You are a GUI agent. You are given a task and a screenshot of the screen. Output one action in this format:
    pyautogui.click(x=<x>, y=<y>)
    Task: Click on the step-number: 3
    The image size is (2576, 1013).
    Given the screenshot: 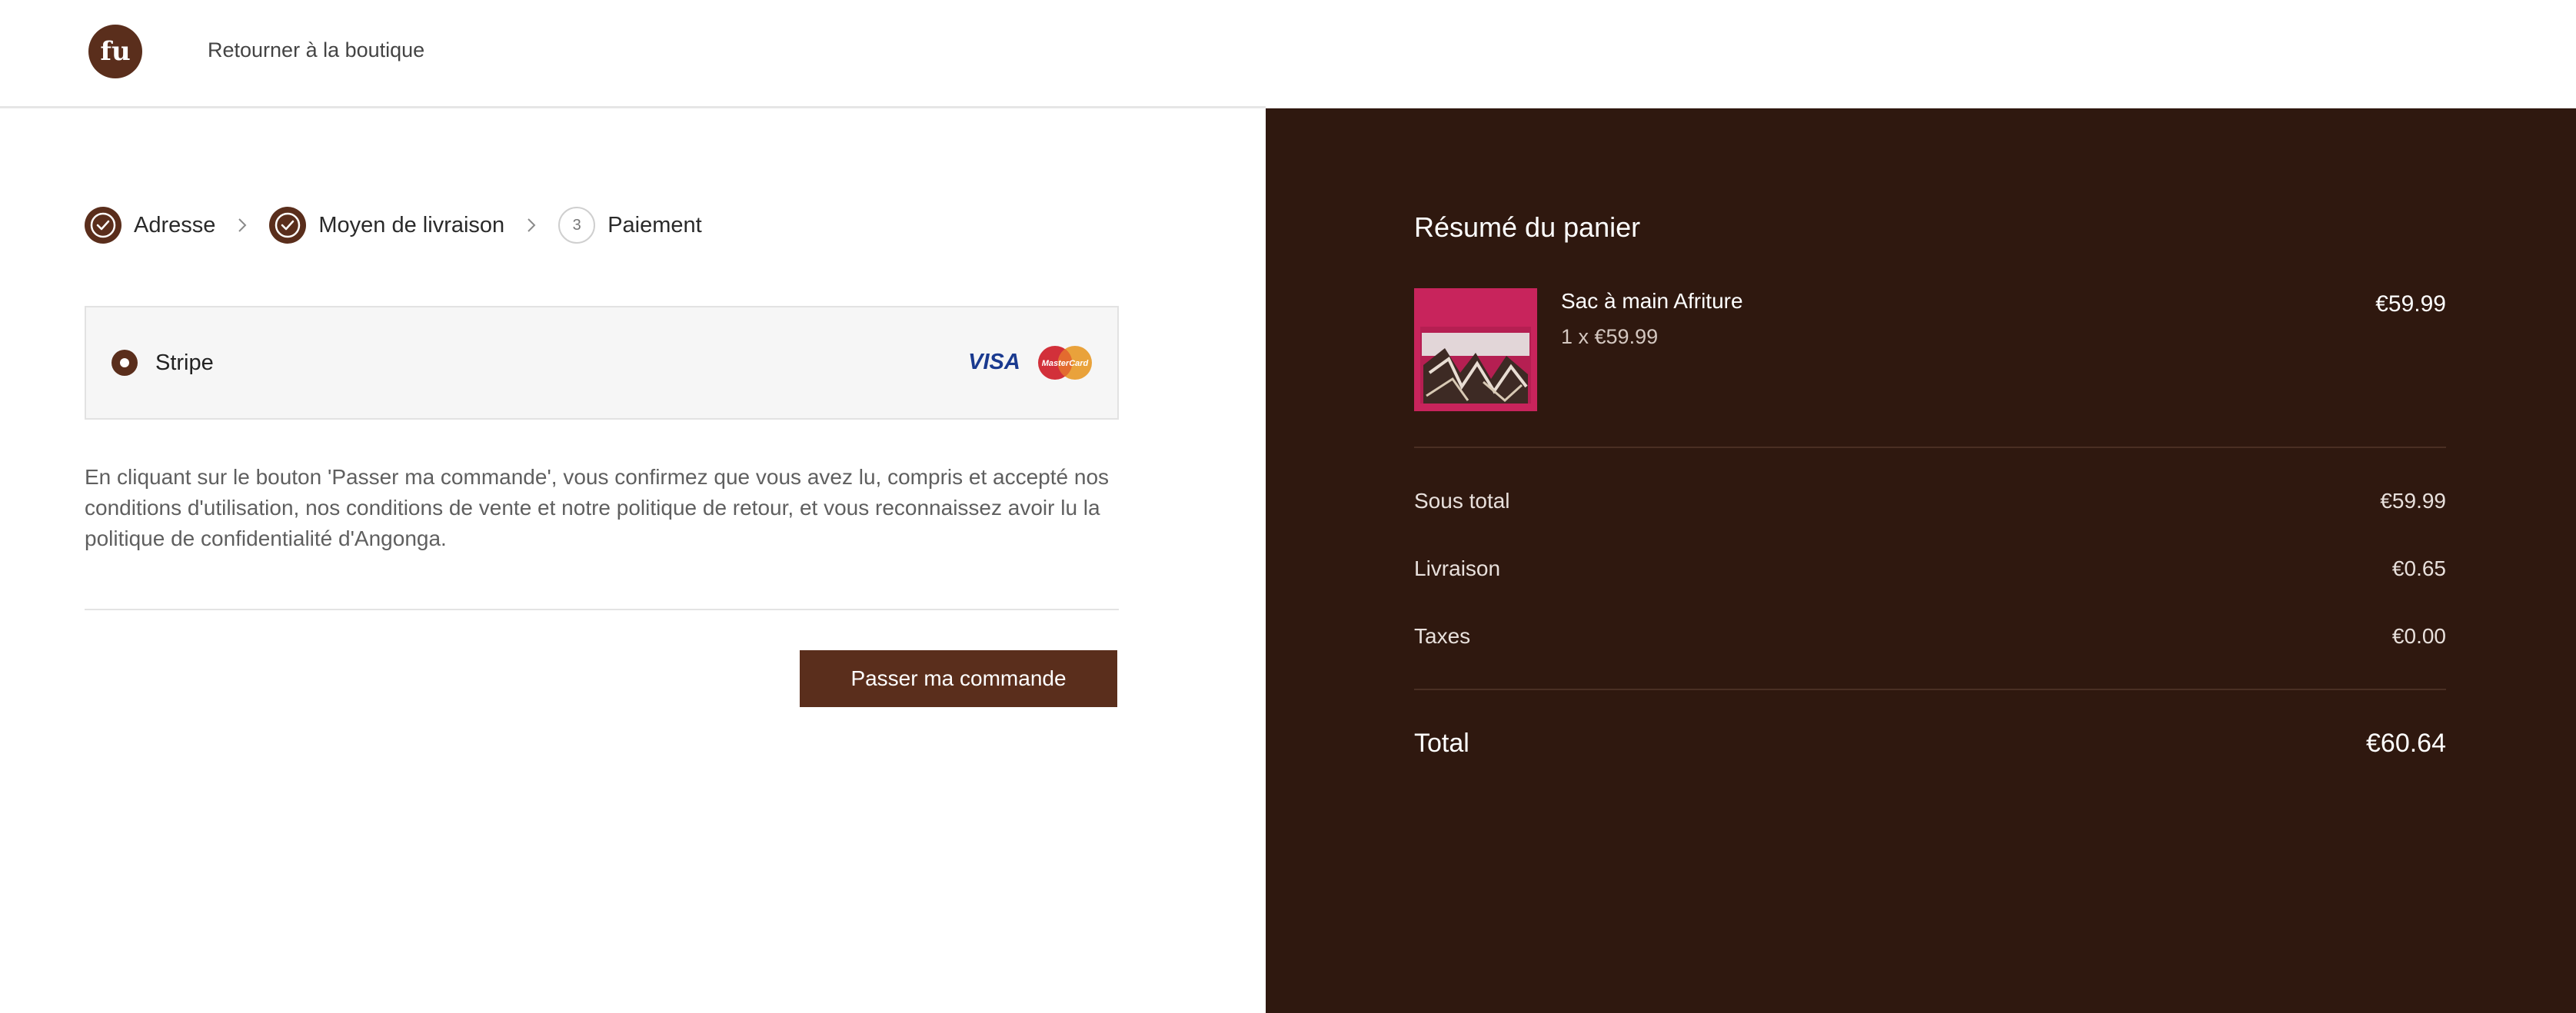 What is the action you would take?
    pyautogui.click(x=577, y=226)
    